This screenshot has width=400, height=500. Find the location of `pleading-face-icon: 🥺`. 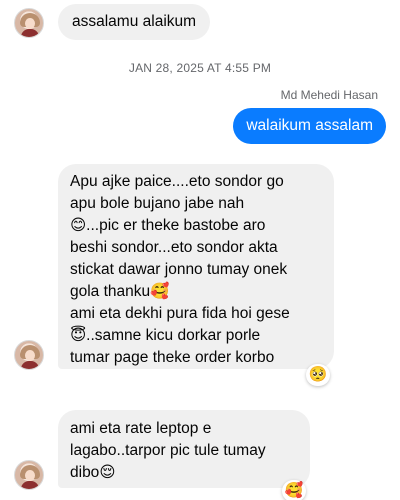

pleading-face-icon: 🥺 is located at coordinates (318, 374).